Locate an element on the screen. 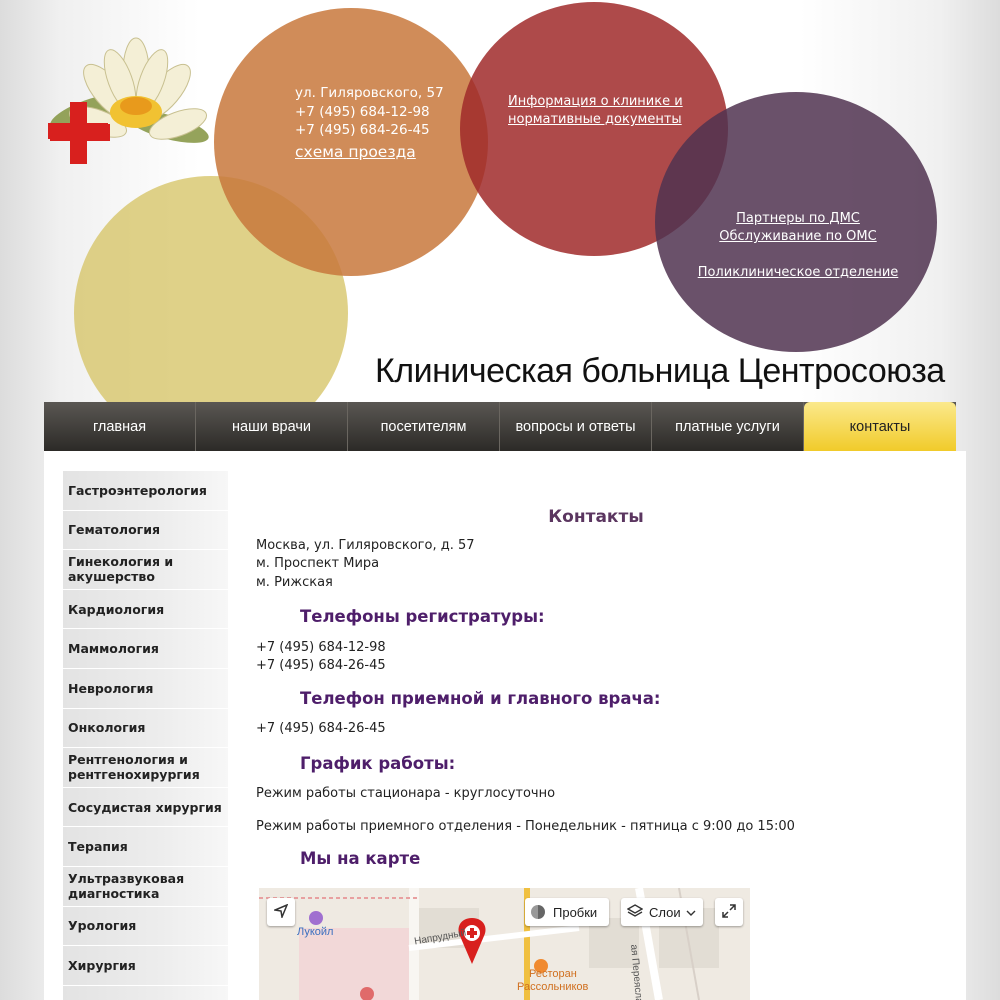  header-address: ул. Гиляровского, 57 is located at coordinates (369, 93).